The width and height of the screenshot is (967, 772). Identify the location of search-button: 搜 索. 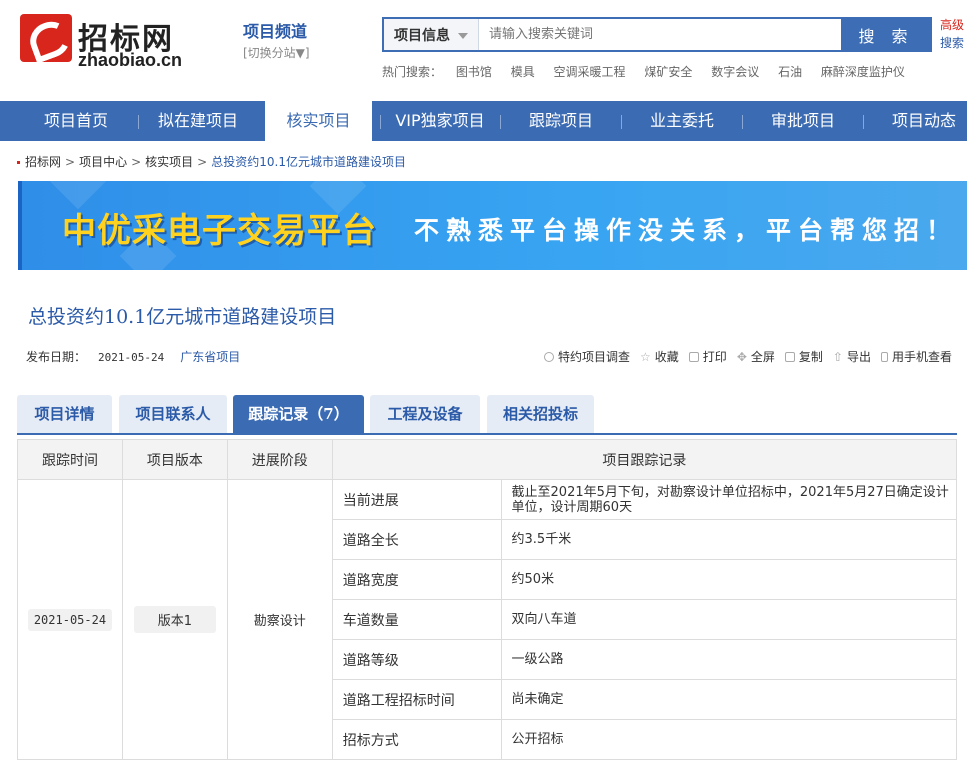
(886, 34).